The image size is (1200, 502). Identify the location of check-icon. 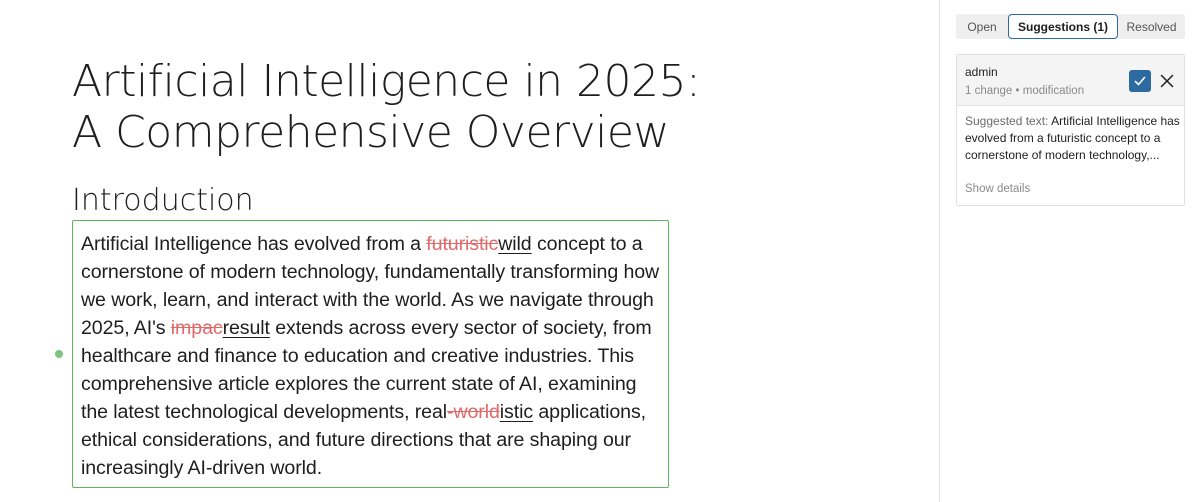
(1140, 81).